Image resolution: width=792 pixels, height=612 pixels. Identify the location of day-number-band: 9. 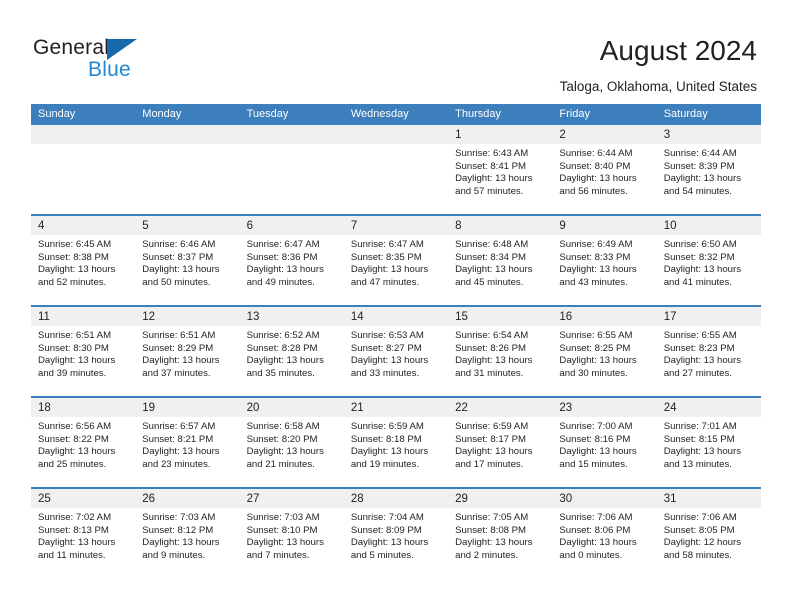
(604, 225).